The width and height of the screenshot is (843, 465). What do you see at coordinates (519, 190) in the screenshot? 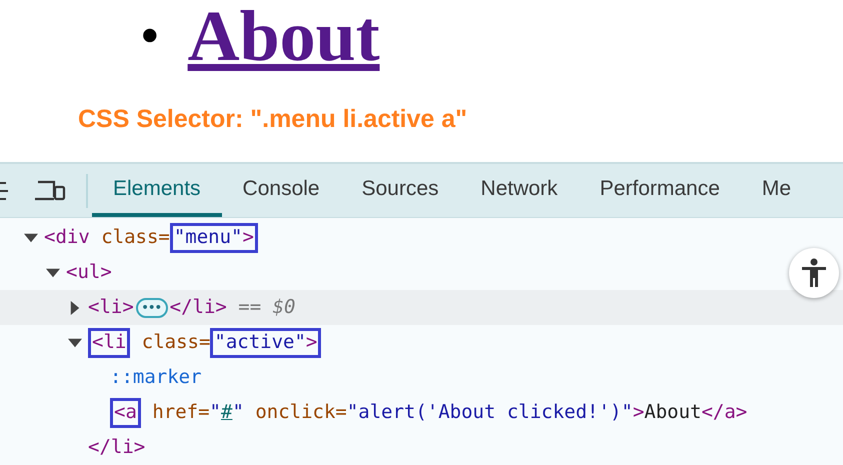
I see `devtools-tab: Network` at bounding box center [519, 190].